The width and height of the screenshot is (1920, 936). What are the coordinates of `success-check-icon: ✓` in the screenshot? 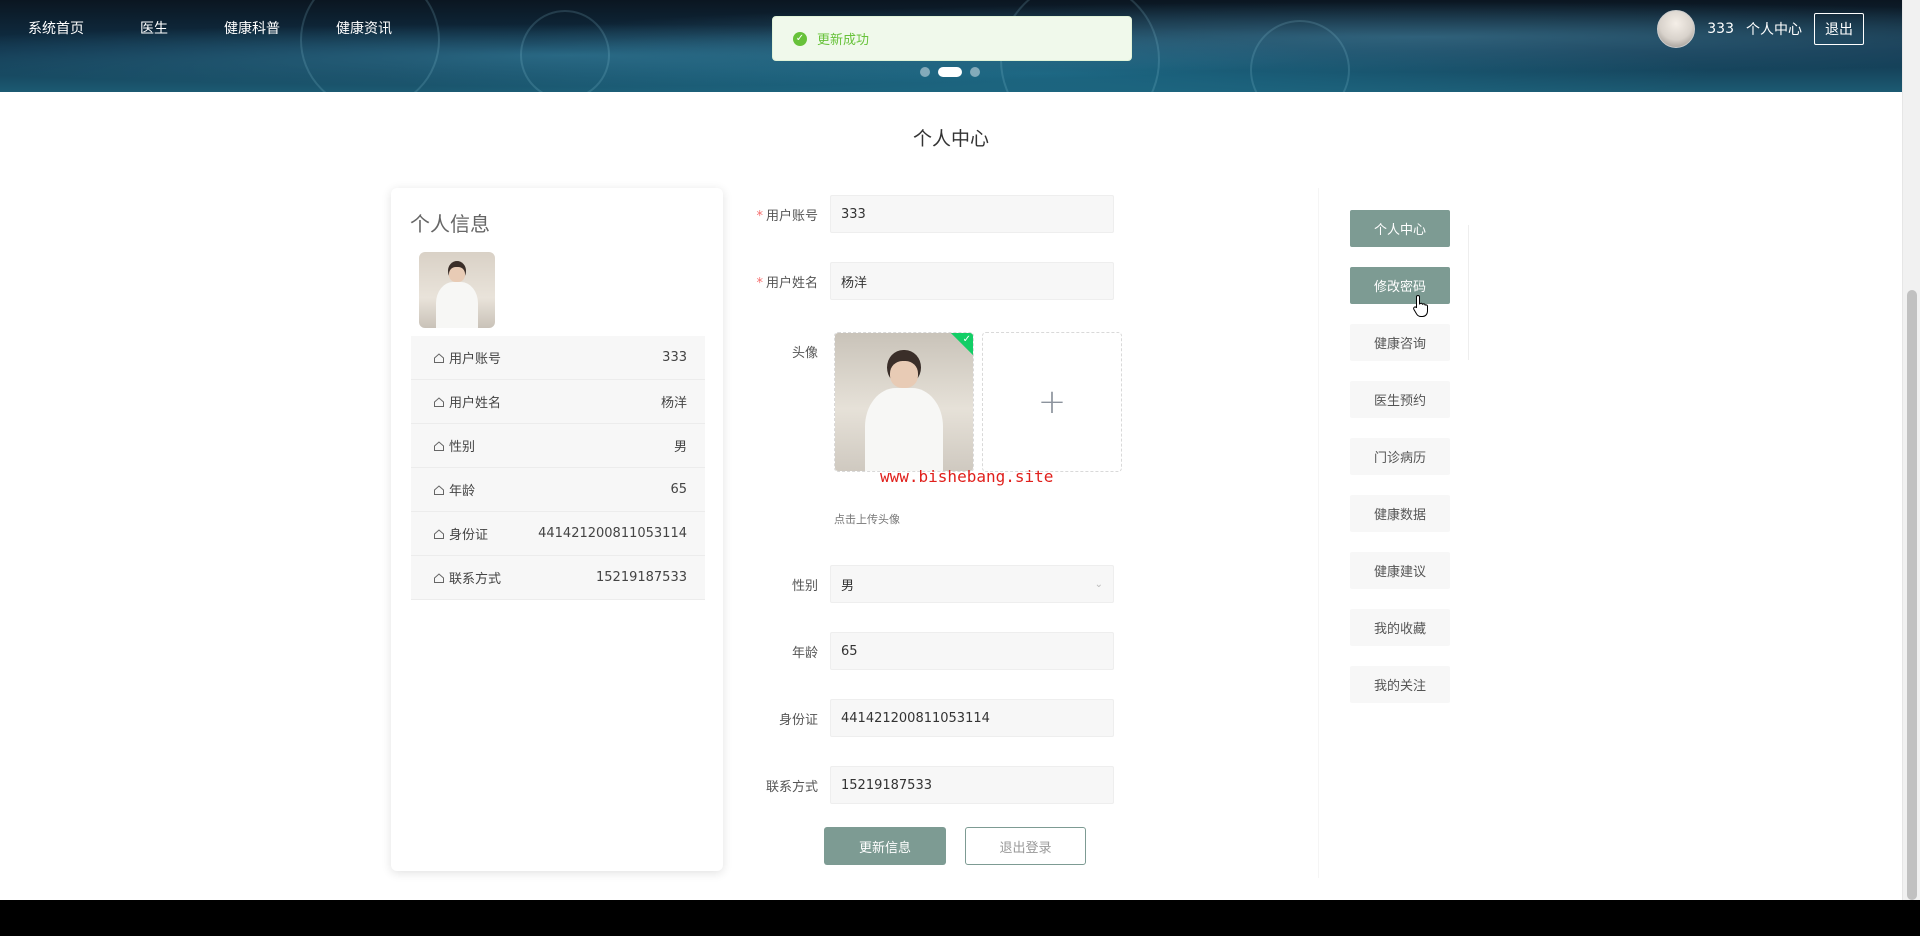 It's located at (800, 38).